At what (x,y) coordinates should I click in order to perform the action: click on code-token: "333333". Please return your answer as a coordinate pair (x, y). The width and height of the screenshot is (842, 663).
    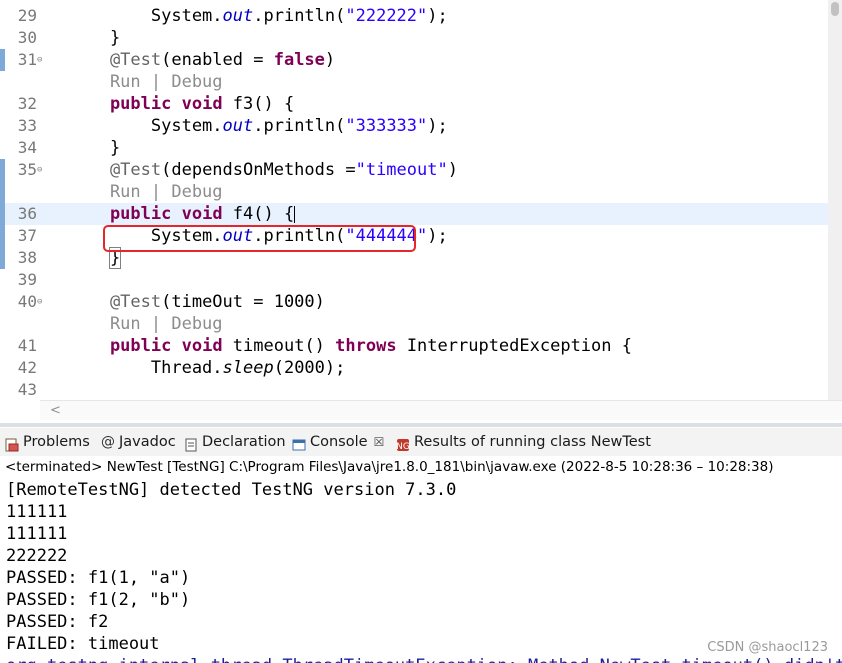
    Looking at the image, I should click on (386, 126).